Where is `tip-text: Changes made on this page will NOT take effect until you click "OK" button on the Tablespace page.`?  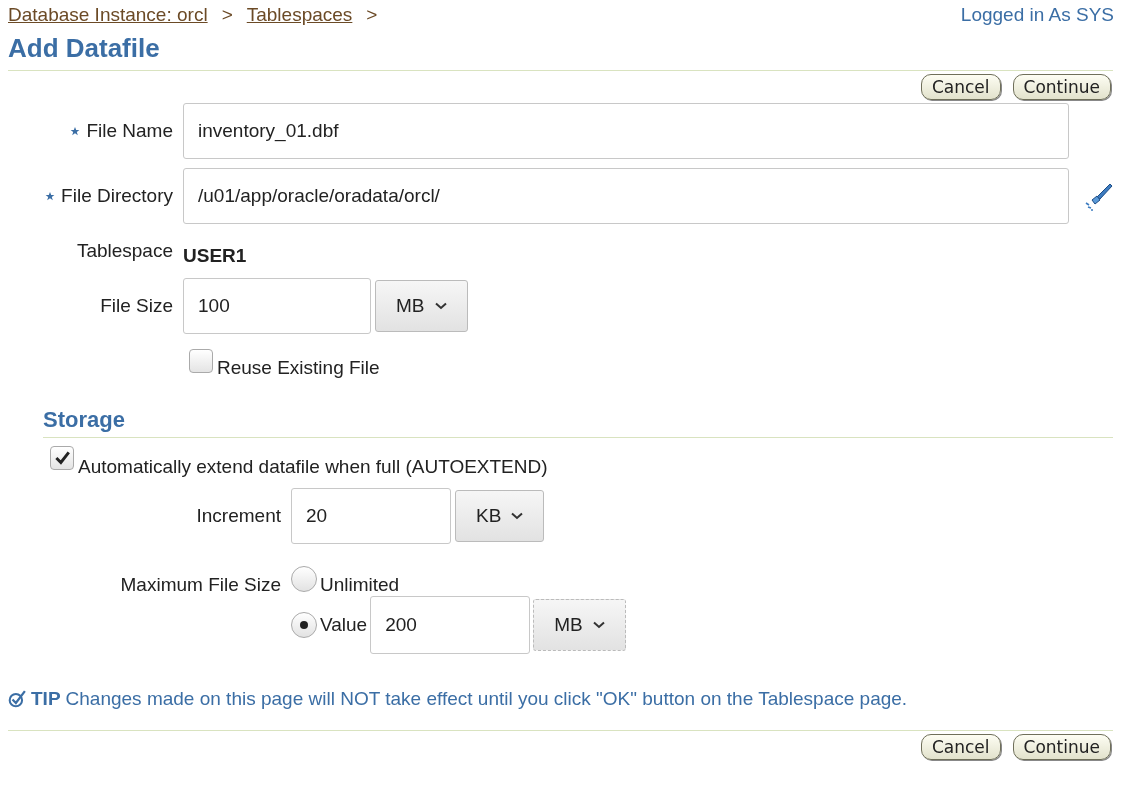 tip-text: Changes made on this page will NOT take effect until you click "OK" button on the Tablespace page. is located at coordinates (486, 699).